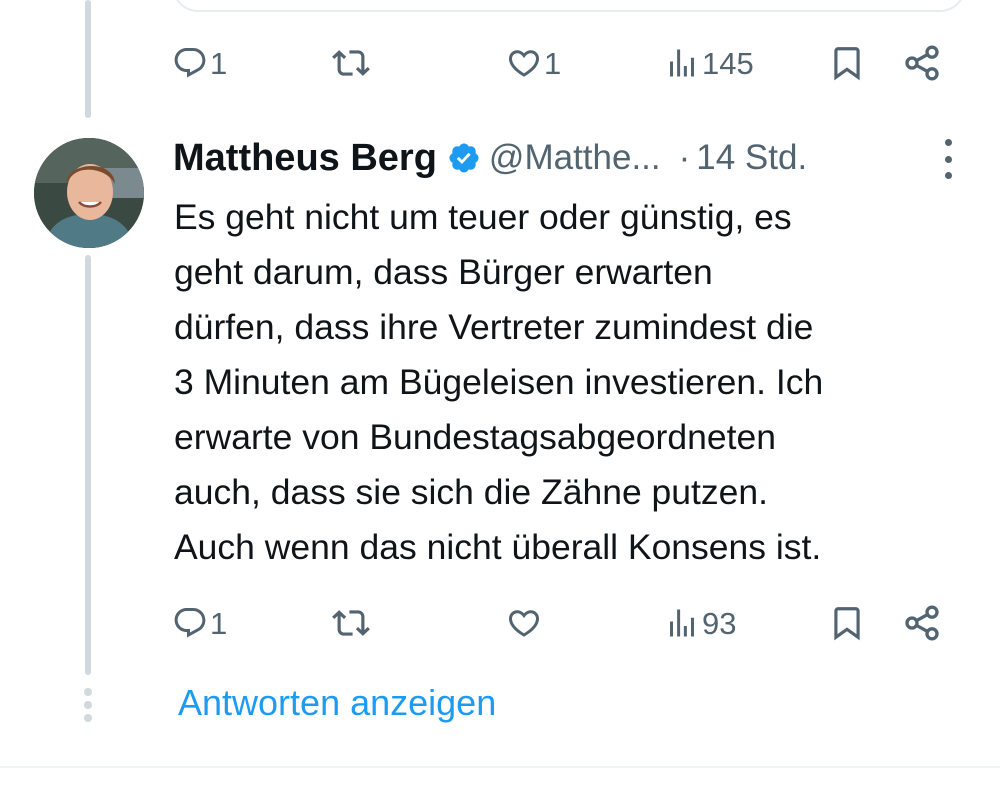 Image resolution: width=1000 pixels, height=787 pixels. I want to click on like-button, so click(525, 623).